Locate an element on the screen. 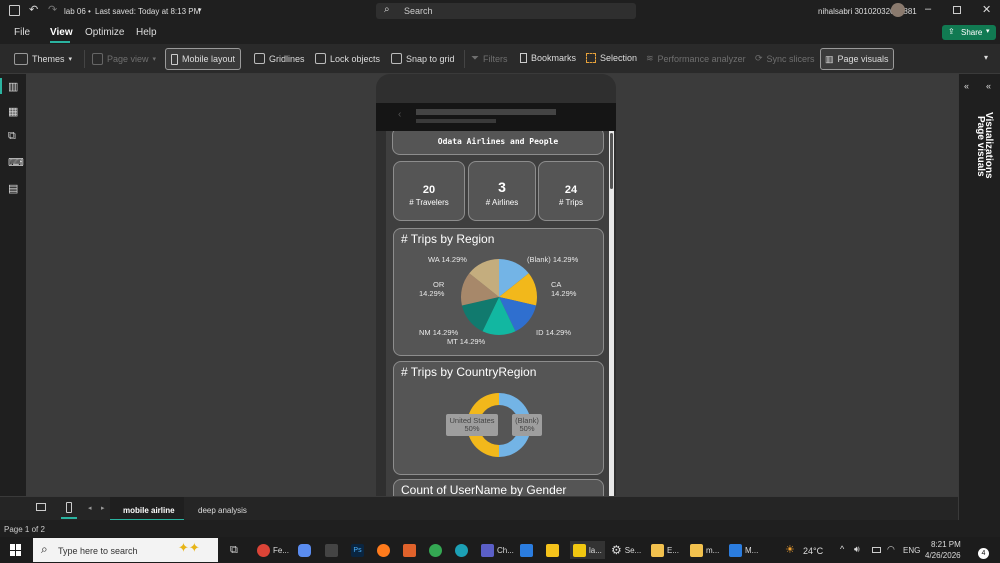  chevron-up-icon: ^ is located at coordinates (842, 549).